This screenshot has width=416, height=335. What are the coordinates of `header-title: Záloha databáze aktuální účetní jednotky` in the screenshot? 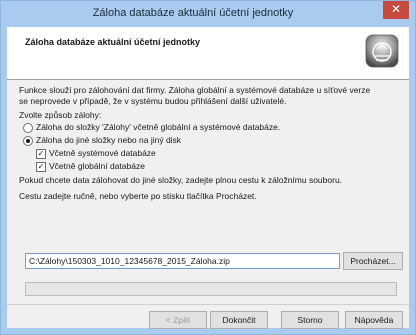 It's located at (113, 42).